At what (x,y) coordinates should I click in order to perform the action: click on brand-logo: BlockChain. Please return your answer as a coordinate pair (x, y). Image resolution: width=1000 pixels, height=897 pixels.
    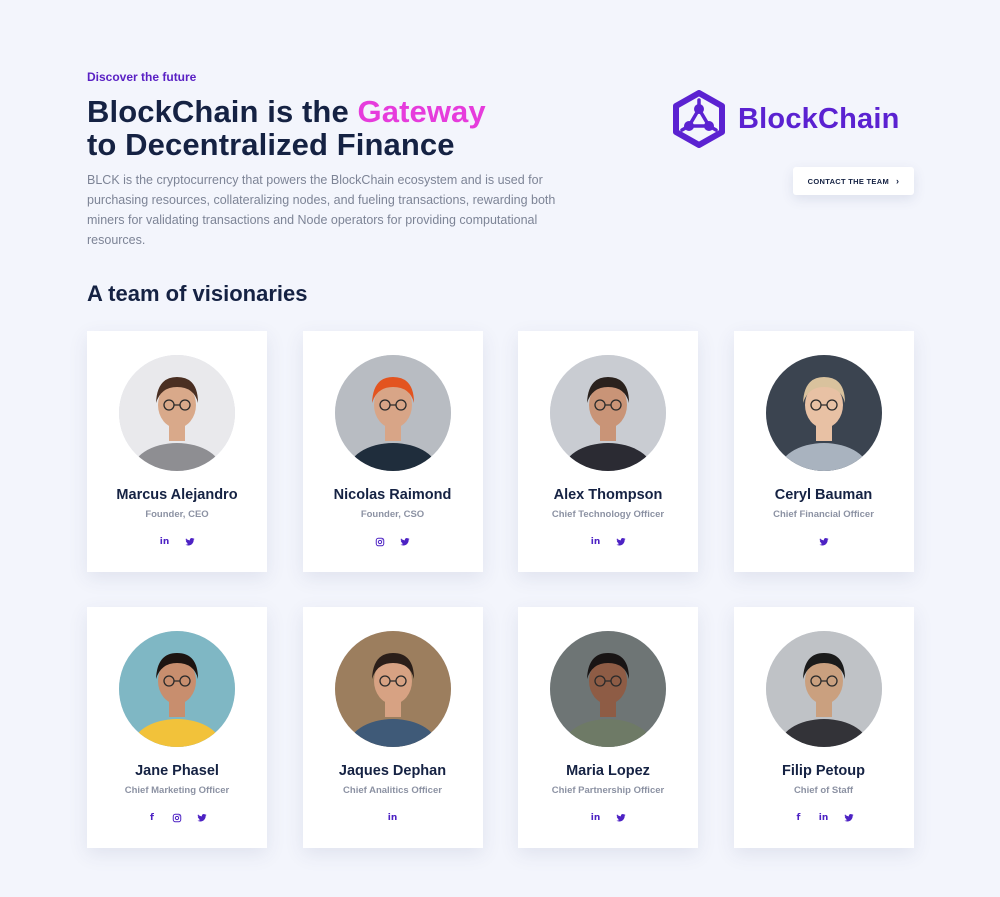
    Looking at the image, I should click on (786, 119).